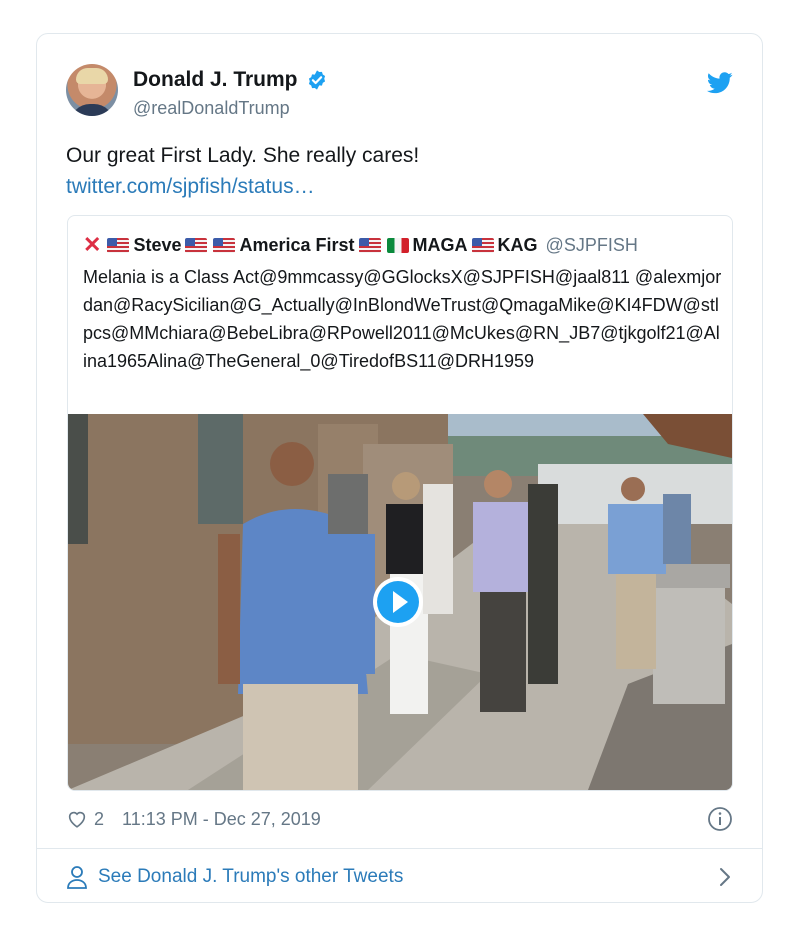  I want to click on person-icon, so click(77, 877).